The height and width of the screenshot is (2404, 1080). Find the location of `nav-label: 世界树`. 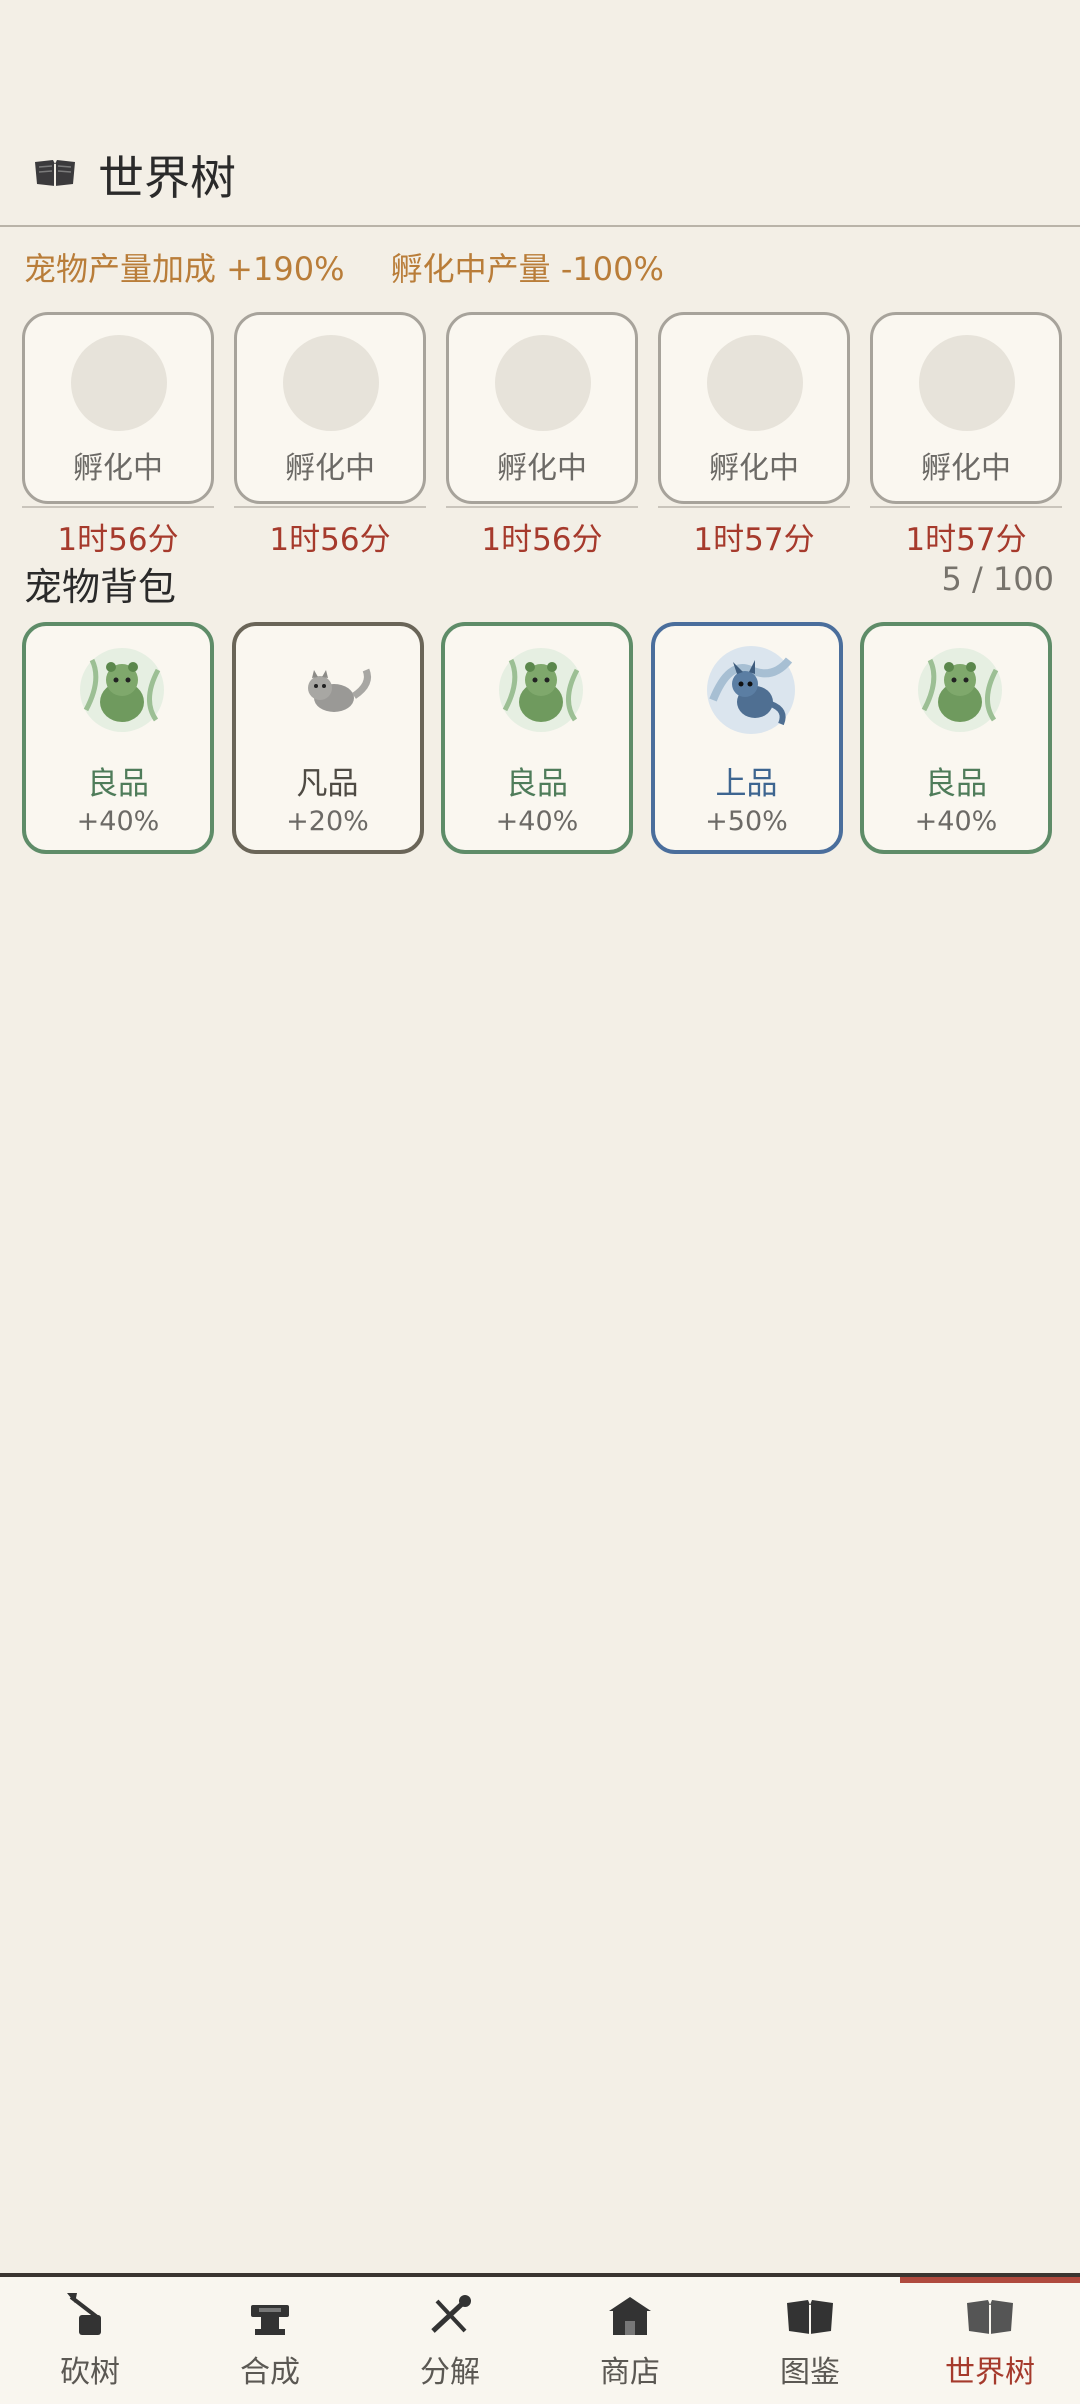

nav-label: 世界树 is located at coordinates (990, 2372).